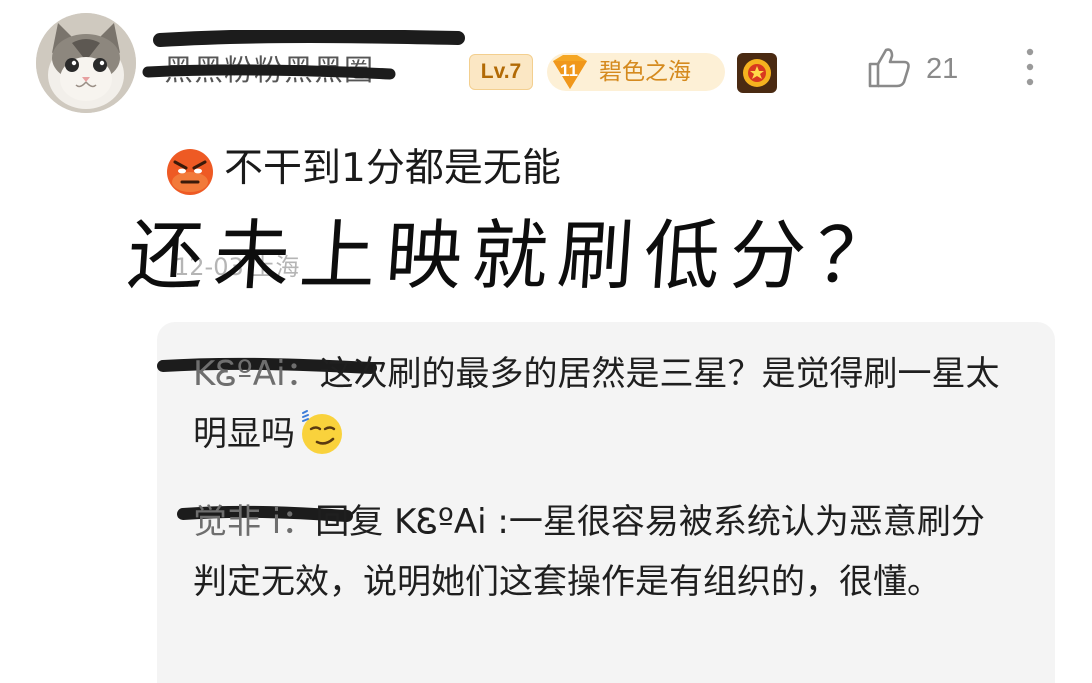 The width and height of the screenshot is (1092, 683). What do you see at coordinates (322, 432) in the screenshot?
I see `smirk-face-emoji-icon` at bounding box center [322, 432].